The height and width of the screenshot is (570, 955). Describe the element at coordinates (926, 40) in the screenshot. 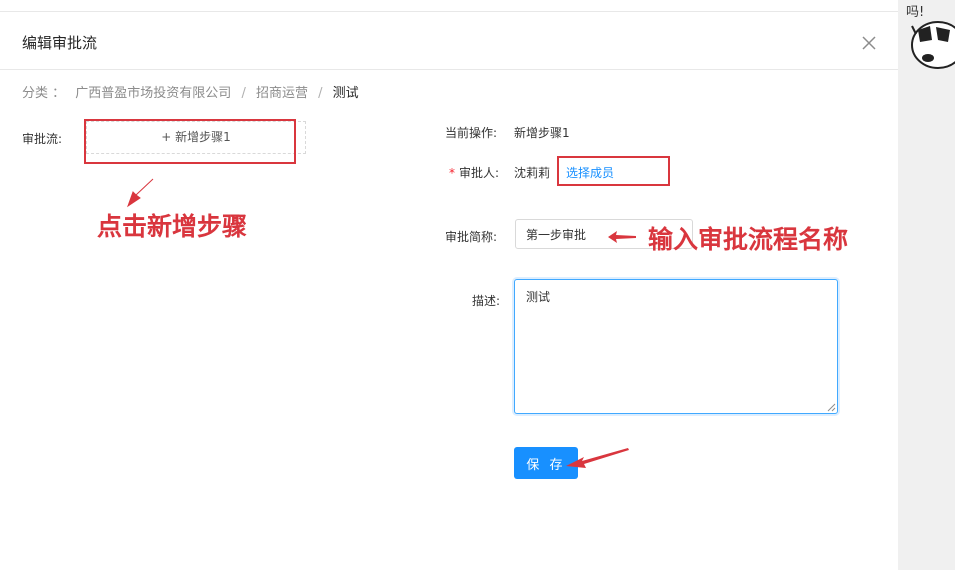

I see `cartoon-mascot-icon: 吗!` at that location.